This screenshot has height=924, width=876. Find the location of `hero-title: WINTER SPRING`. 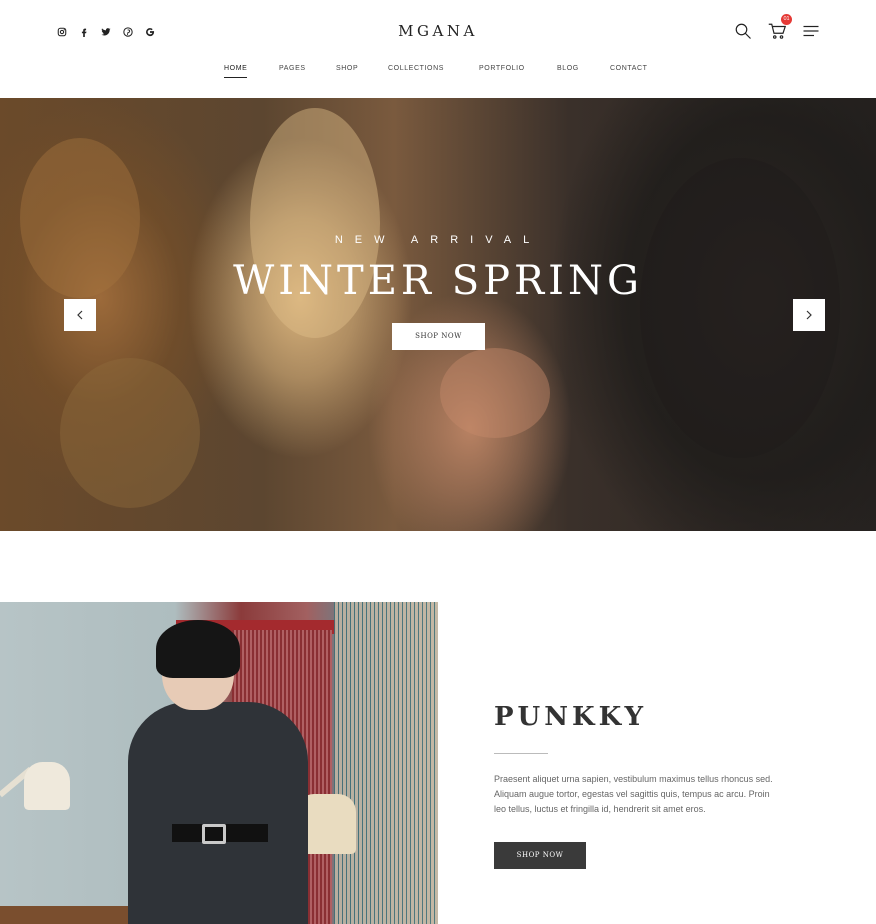

hero-title: WINTER SPRING is located at coordinates (438, 281).